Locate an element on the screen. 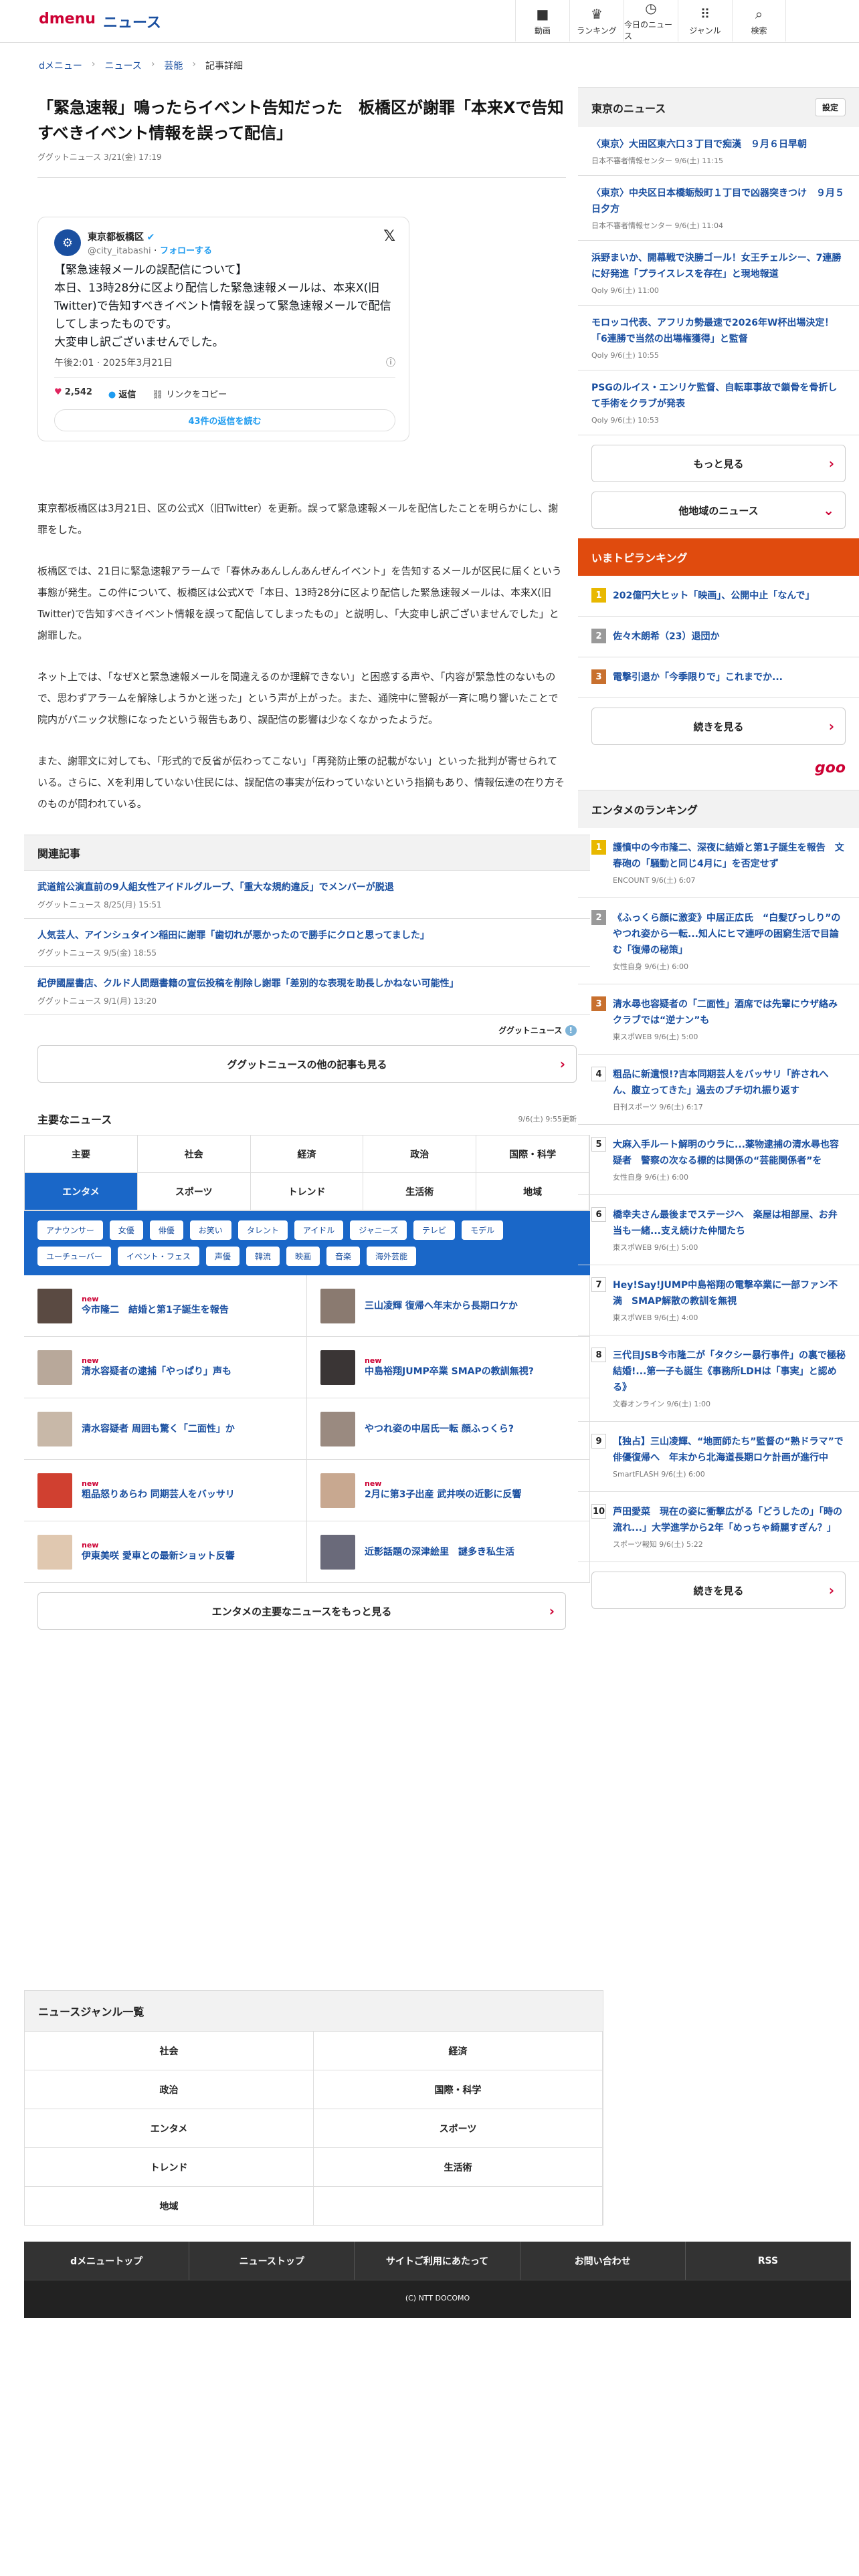 Image resolution: width=859 pixels, height=2576 pixels. tweet-handle: @city_itabashi is located at coordinates (120, 251).